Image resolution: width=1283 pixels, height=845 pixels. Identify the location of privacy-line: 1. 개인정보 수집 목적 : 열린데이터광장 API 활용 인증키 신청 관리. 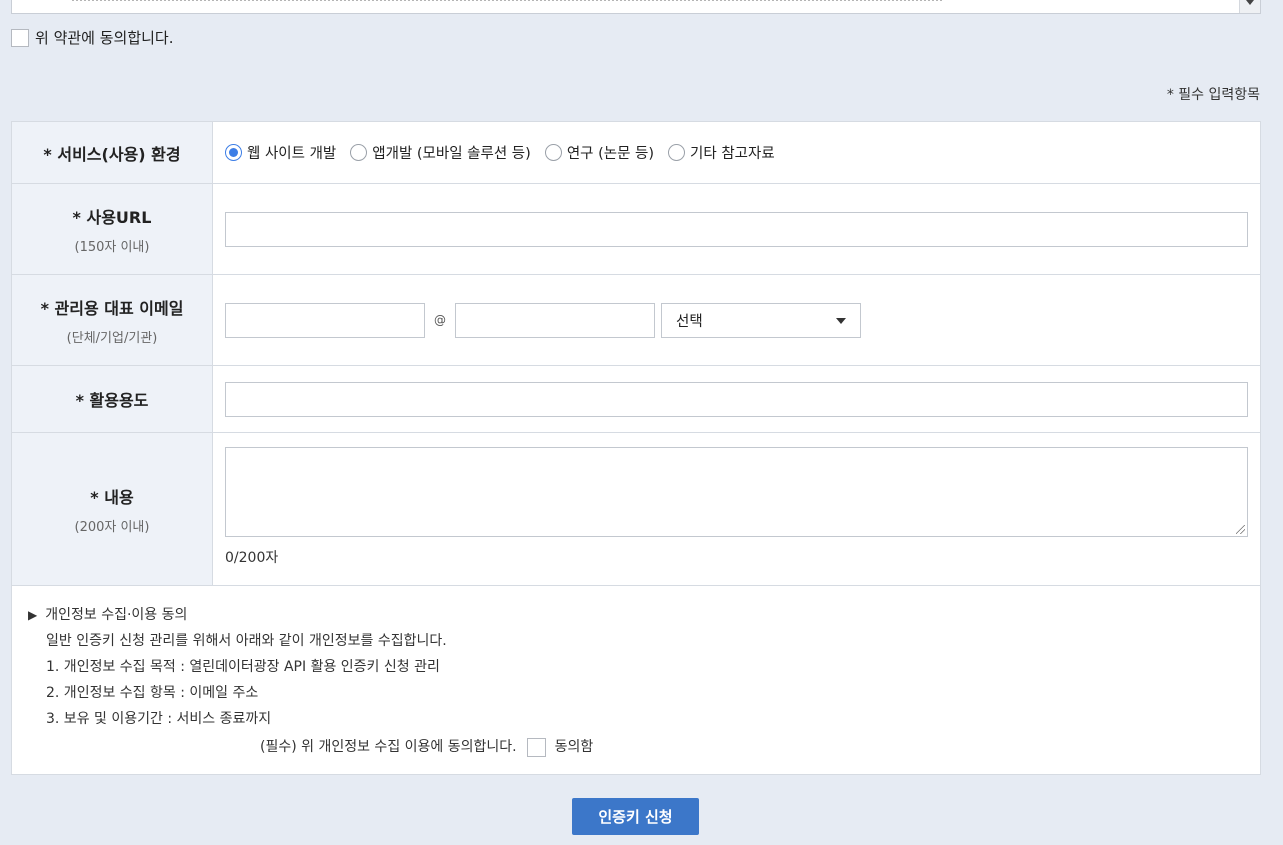
(243, 667).